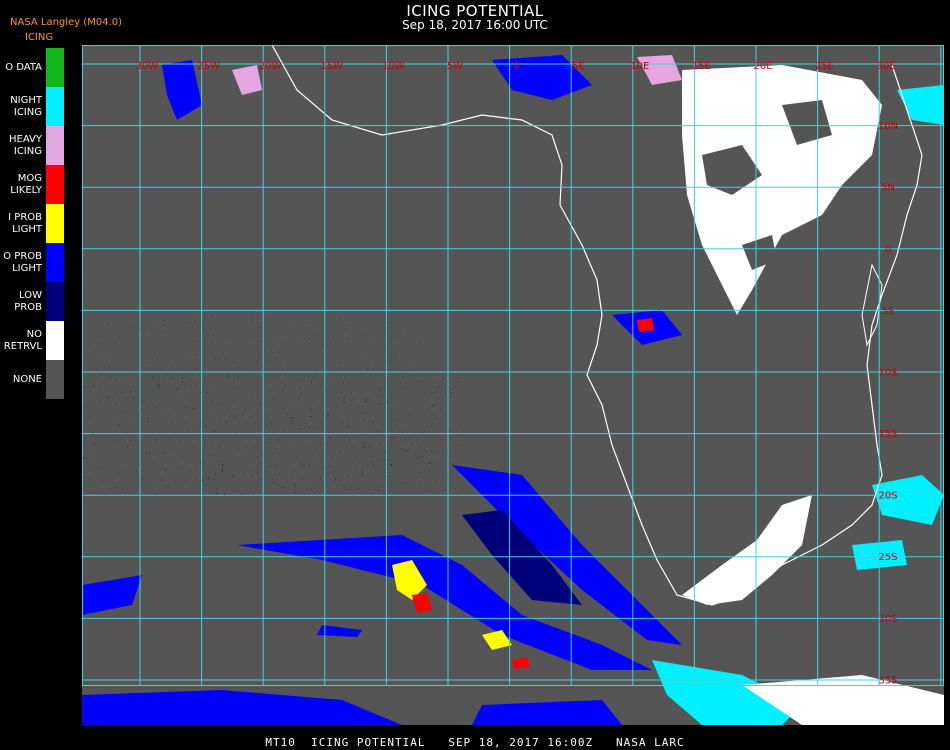 This screenshot has width=950, height=750. Describe the element at coordinates (331, 66) in the screenshot. I see `longitude-label: 15W` at that location.